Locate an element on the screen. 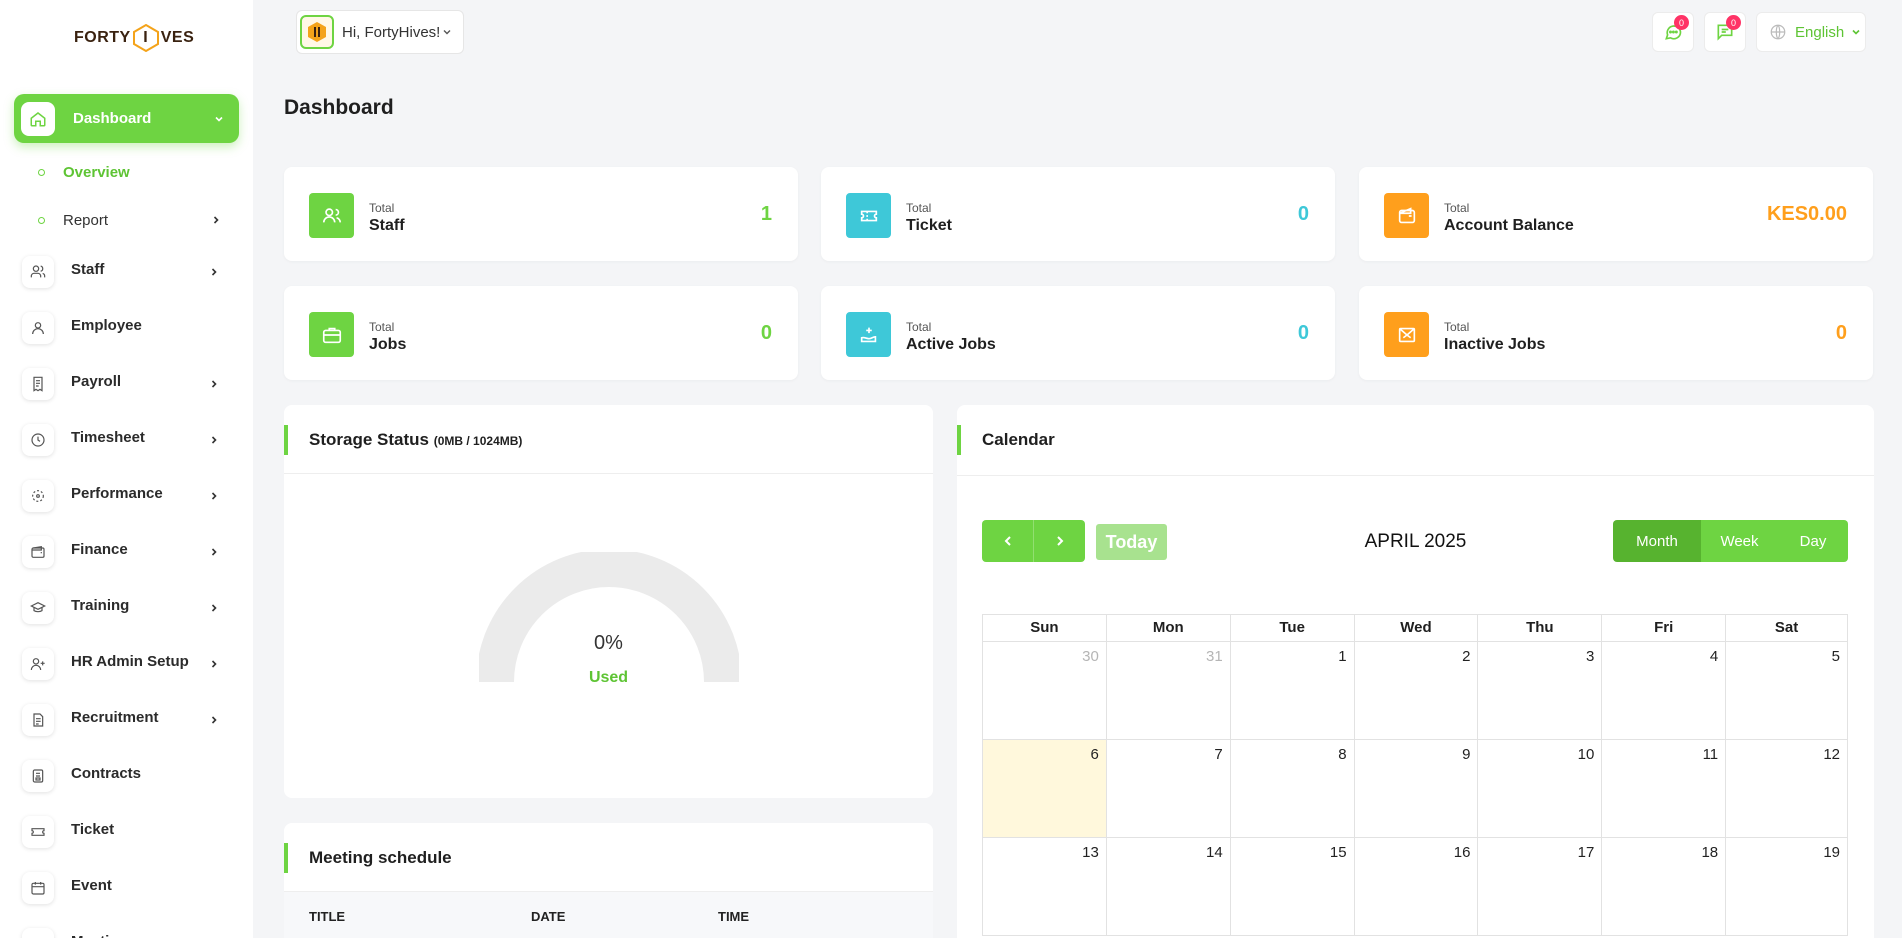  weekday-header: Tue is located at coordinates (1292, 628).